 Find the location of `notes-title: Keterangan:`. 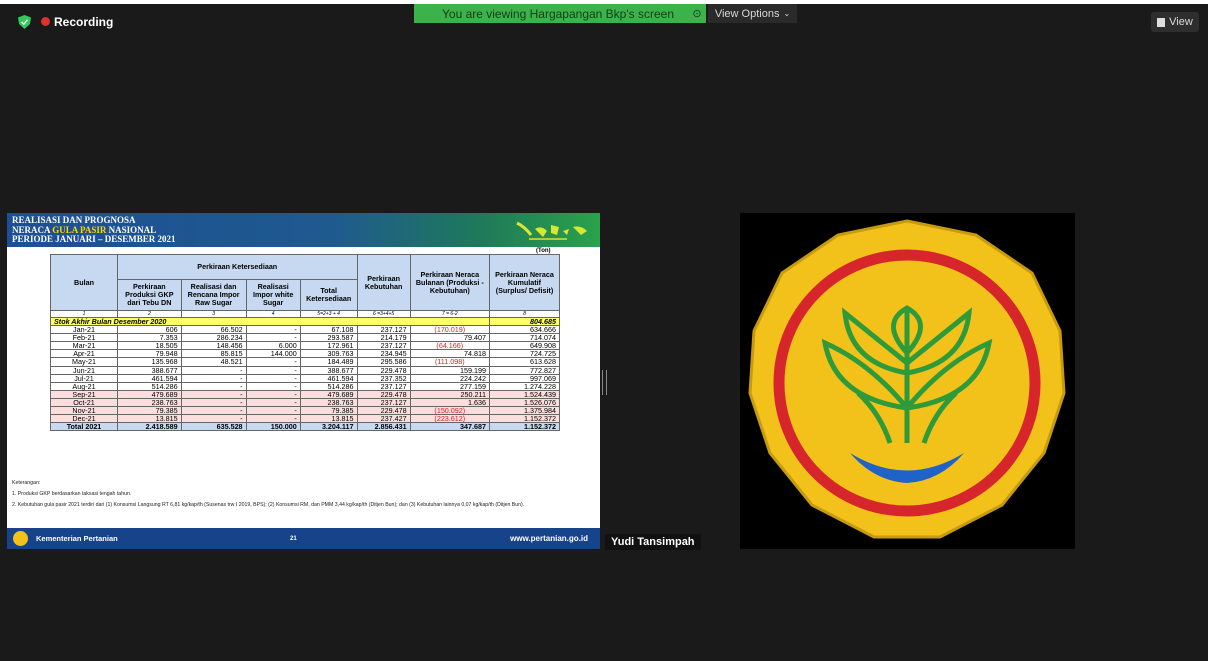

notes-title: Keterangan: is located at coordinates (26, 483).